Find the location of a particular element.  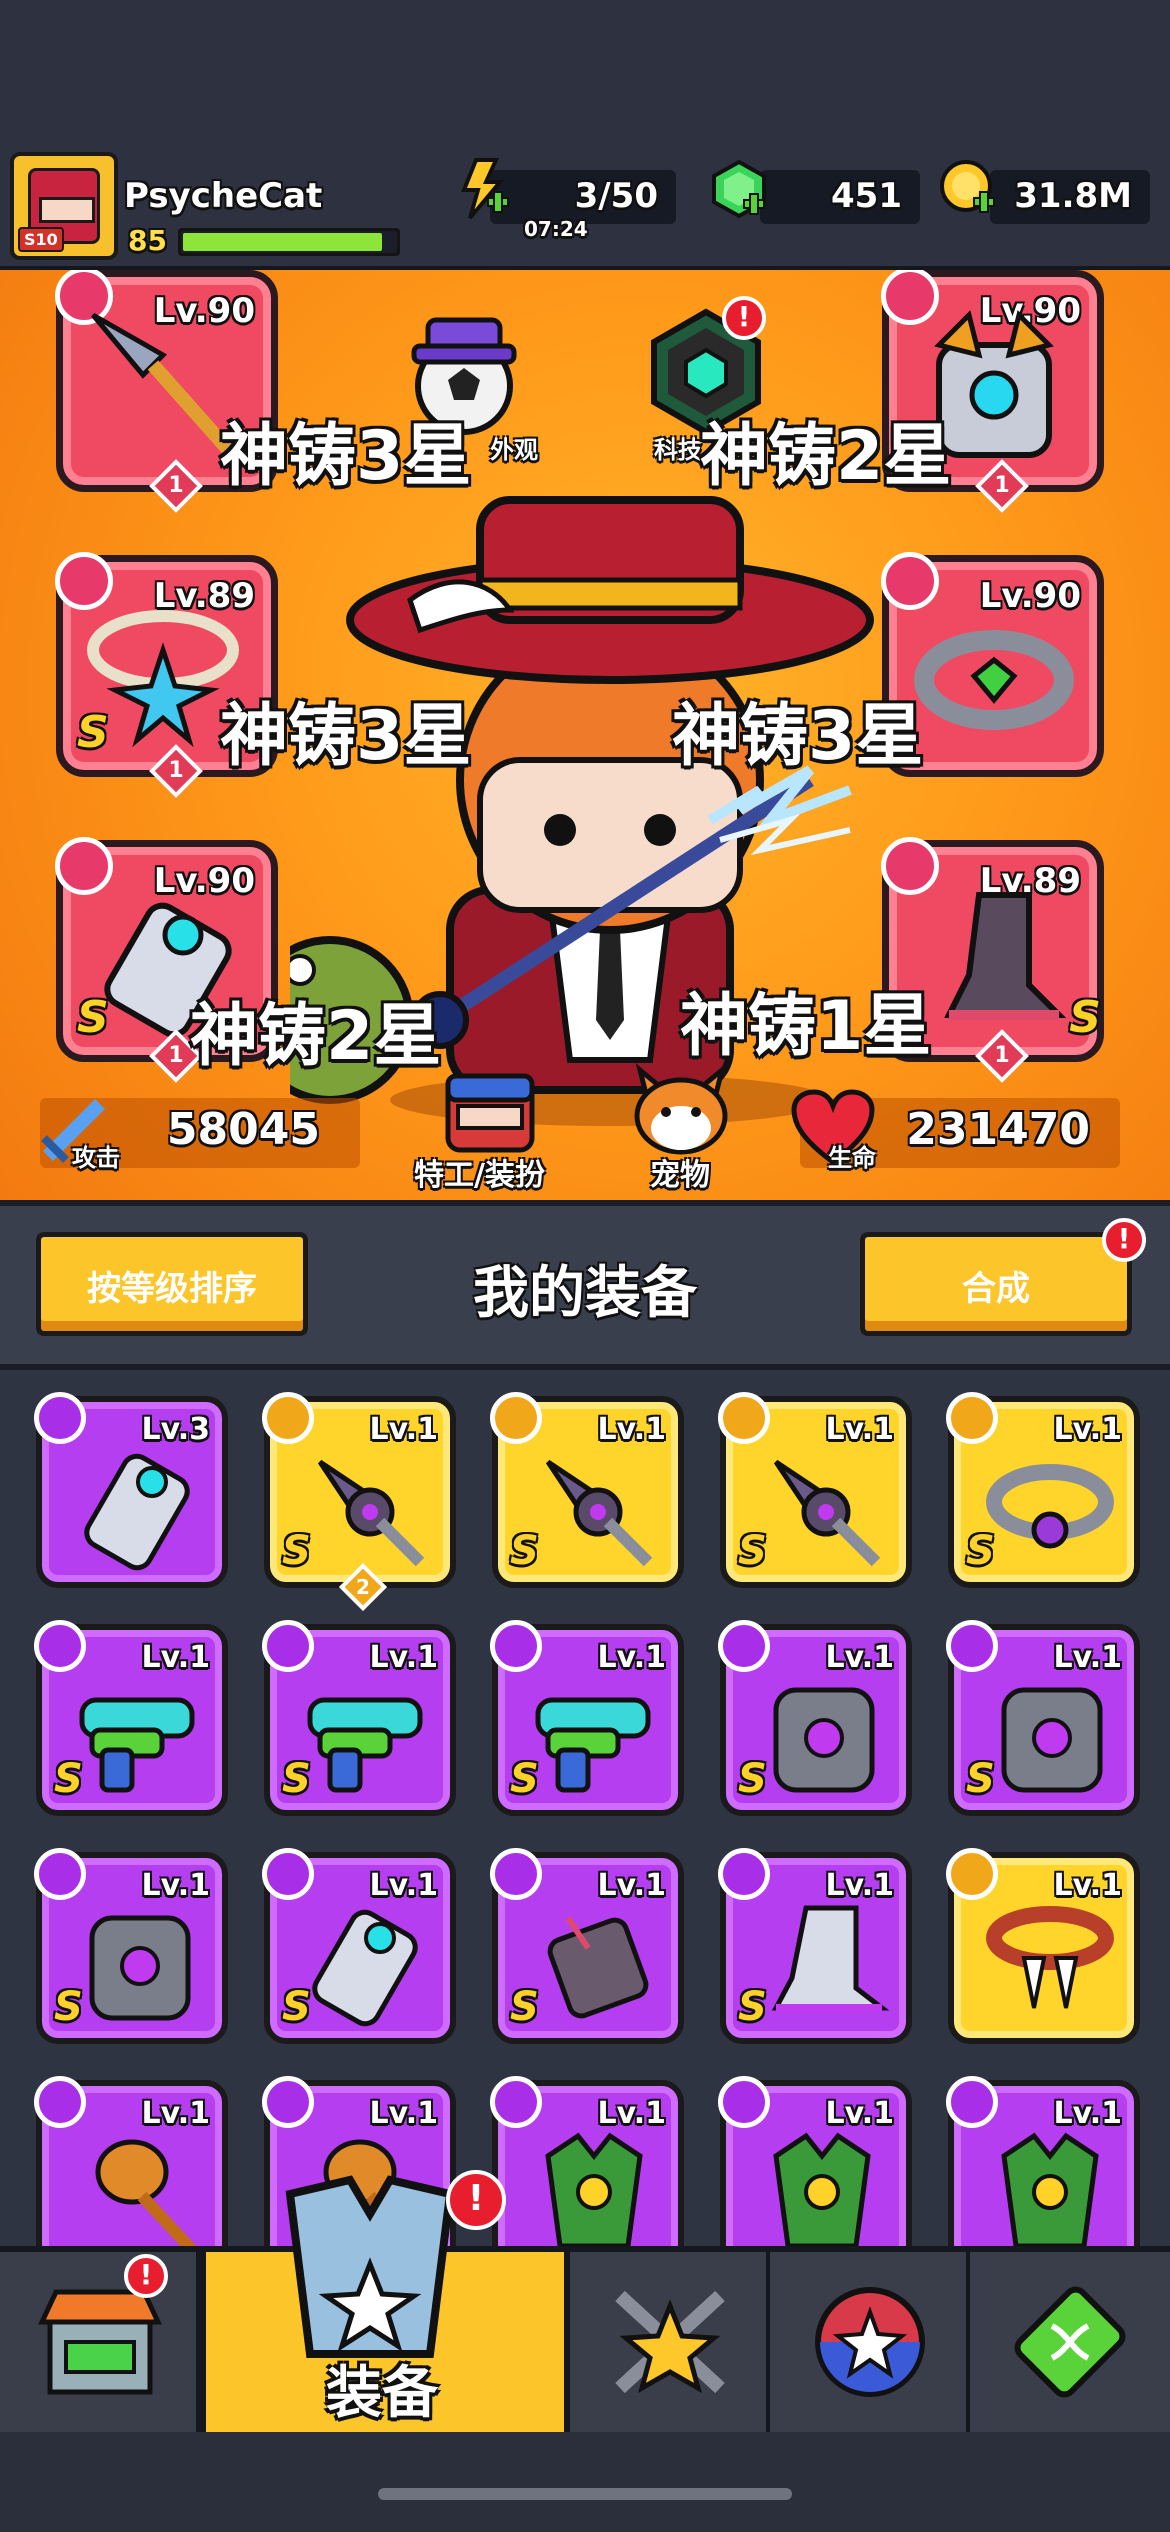

energy-timer: 07:24 is located at coordinates (556, 229).